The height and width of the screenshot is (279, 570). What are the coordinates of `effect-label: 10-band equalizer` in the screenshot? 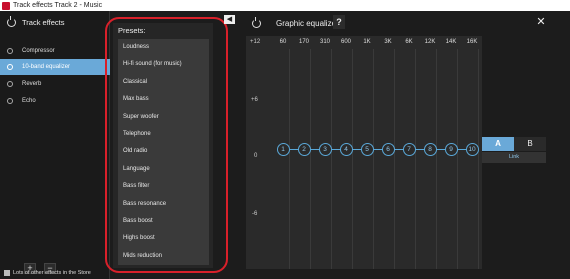 It's located at (46, 67).